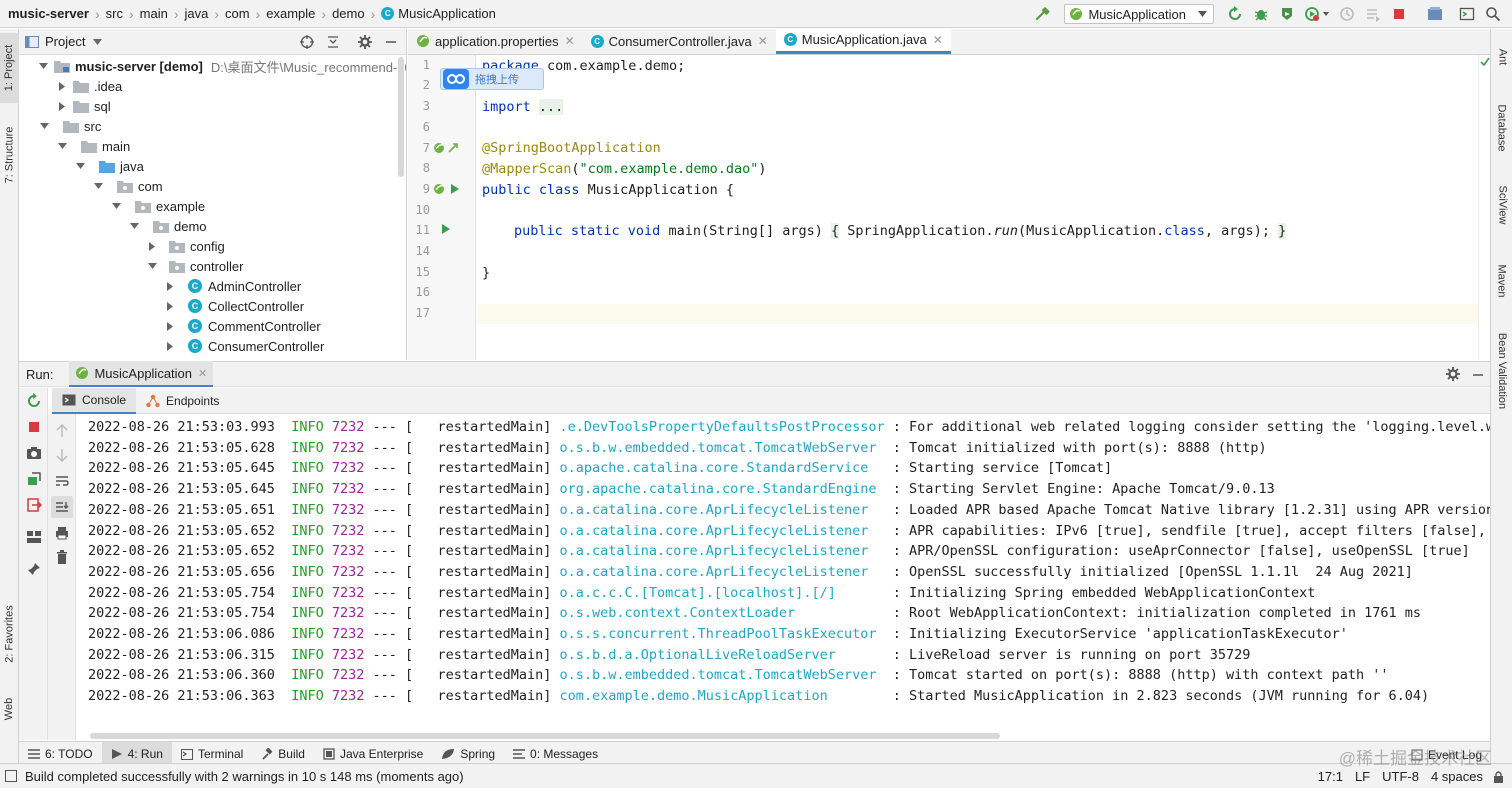  What do you see at coordinates (34, 537) in the screenshot?
I see `layout-icon` at bounding box center [34, 537].